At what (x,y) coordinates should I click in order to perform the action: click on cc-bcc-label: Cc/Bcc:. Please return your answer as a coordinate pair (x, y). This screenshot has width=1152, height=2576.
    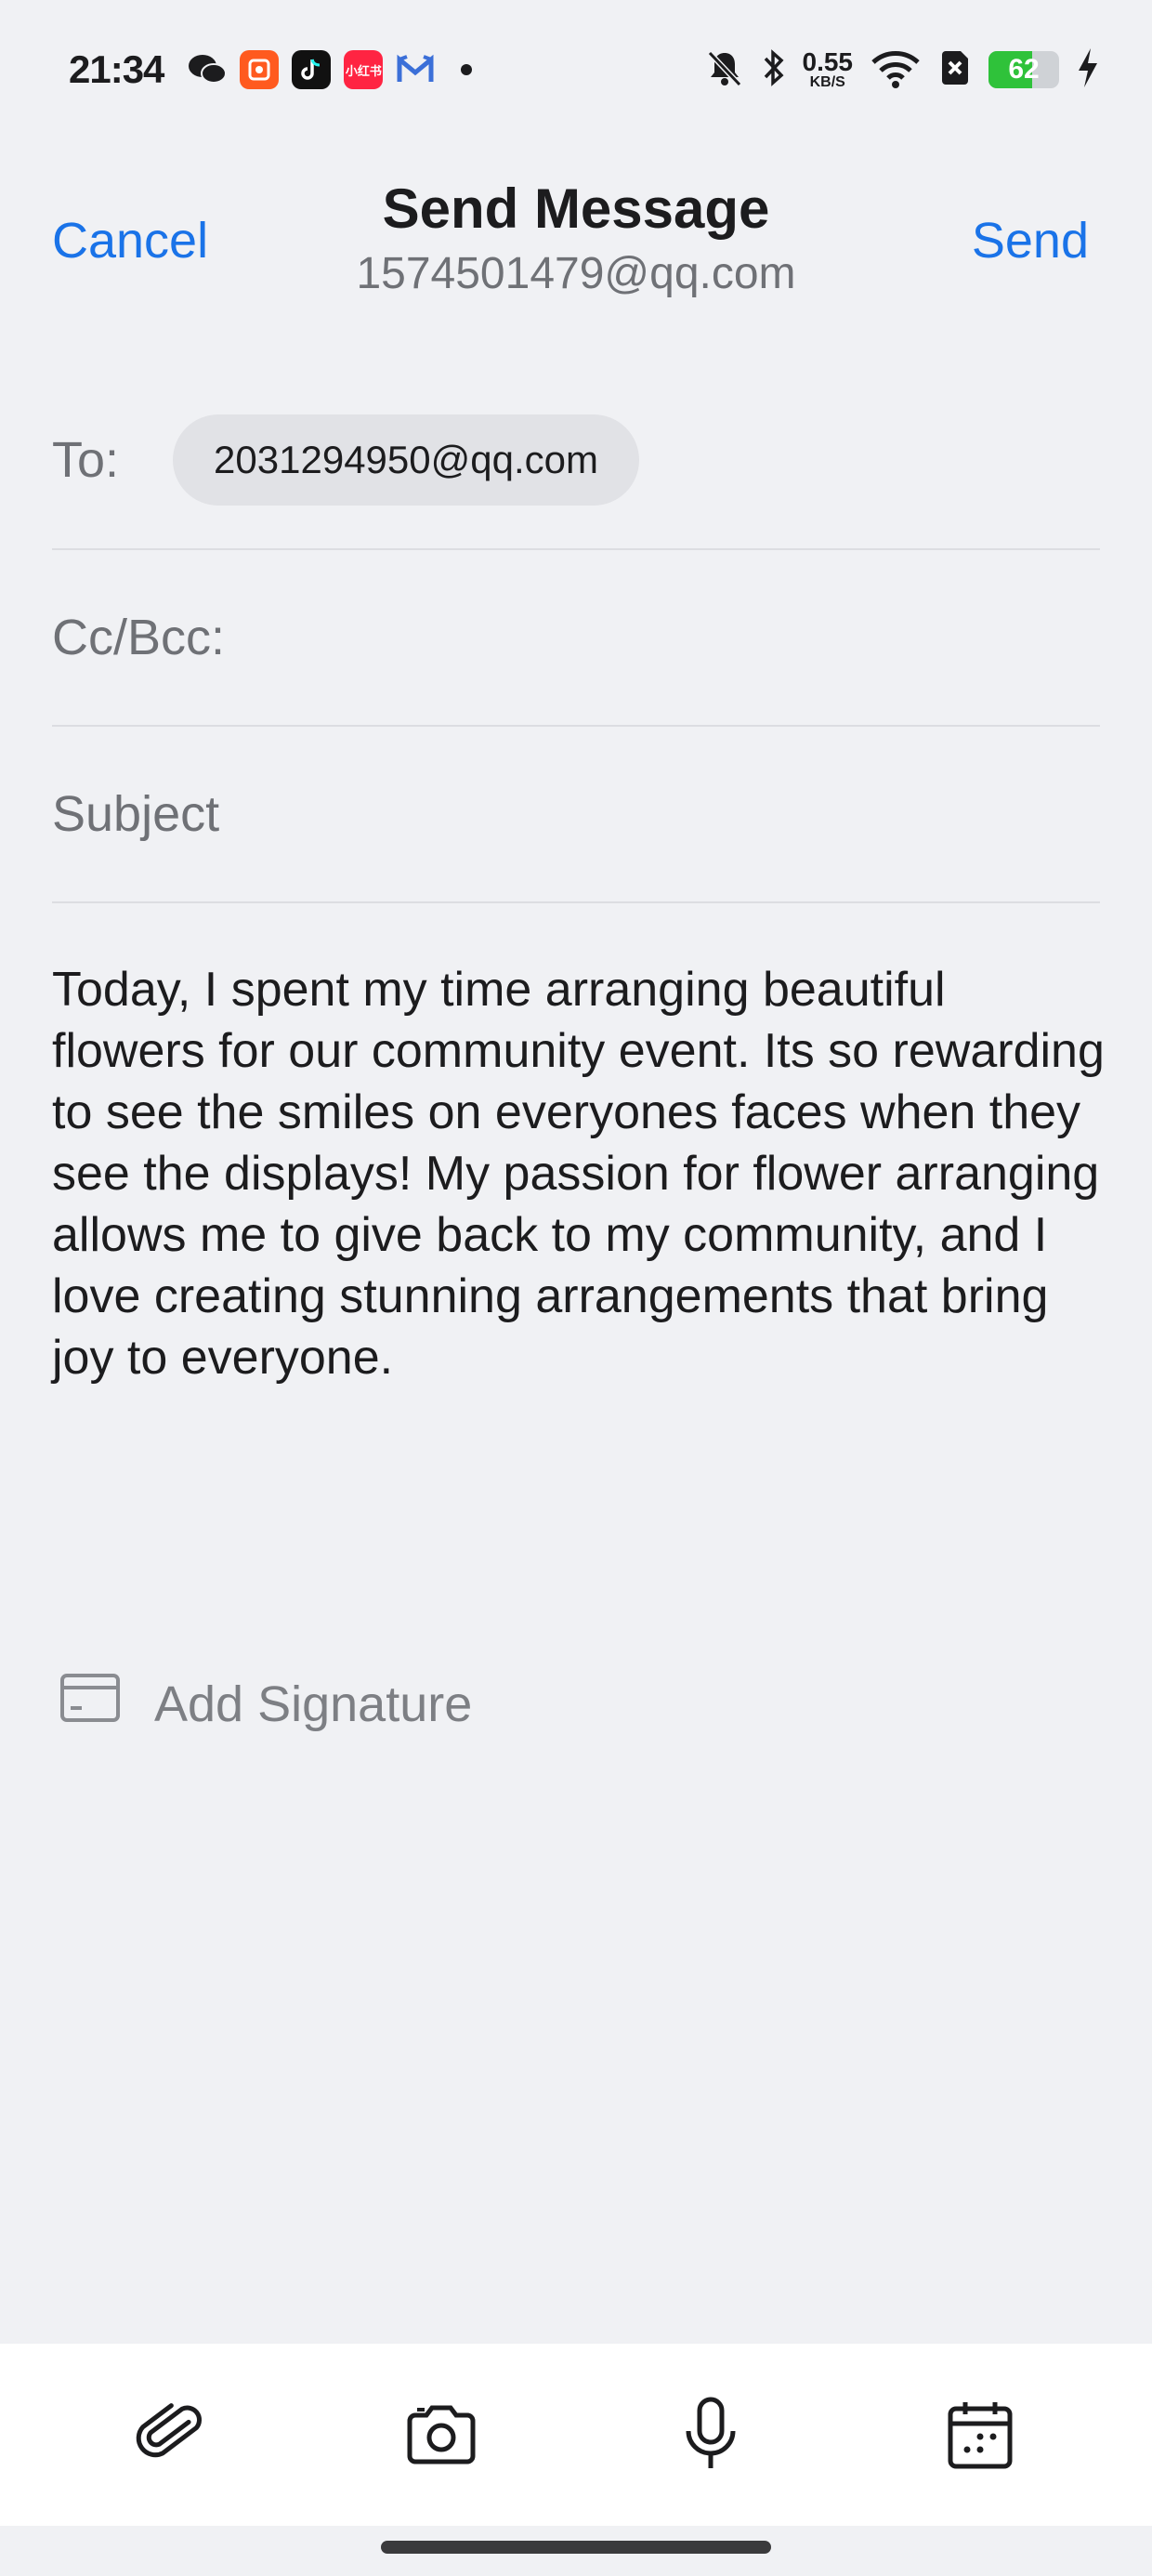
    Looking at the image, I should click on (139, 637).